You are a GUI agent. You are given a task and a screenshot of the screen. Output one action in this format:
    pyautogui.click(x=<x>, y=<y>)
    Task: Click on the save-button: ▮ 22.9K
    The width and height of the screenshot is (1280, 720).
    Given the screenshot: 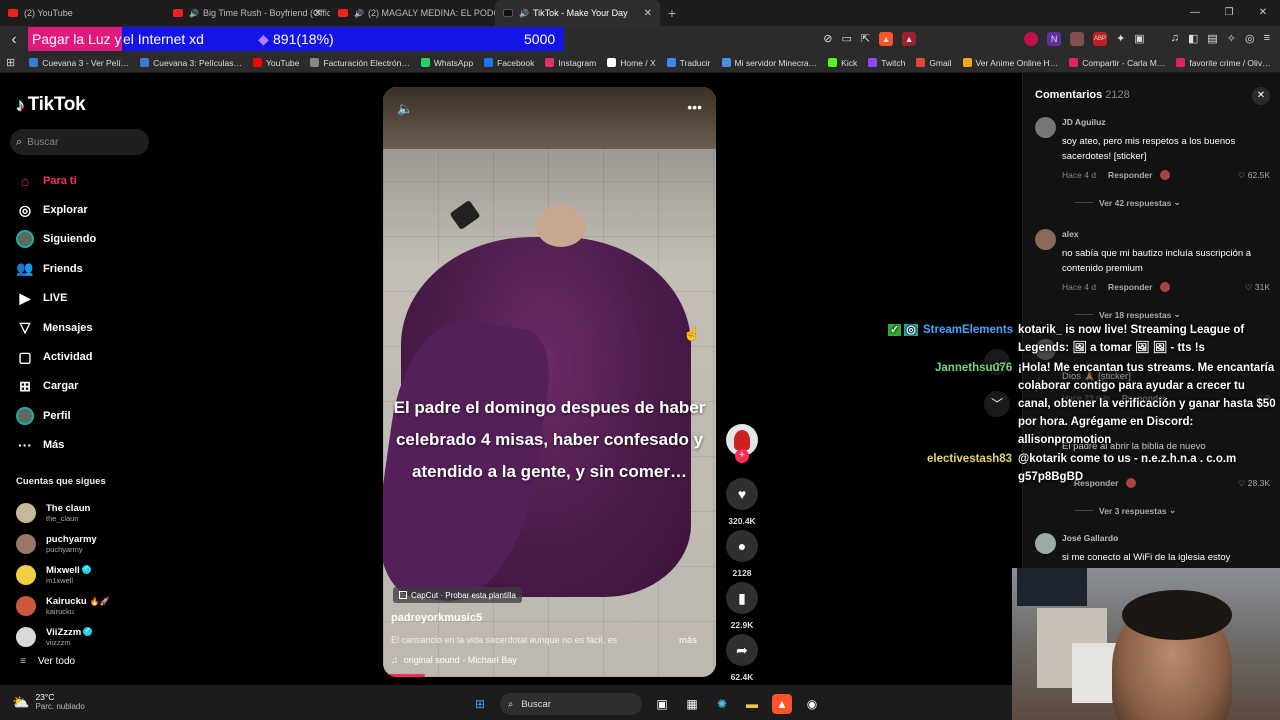 What is the action you would take?
    pyautogui.click(x=742, y=606)
    